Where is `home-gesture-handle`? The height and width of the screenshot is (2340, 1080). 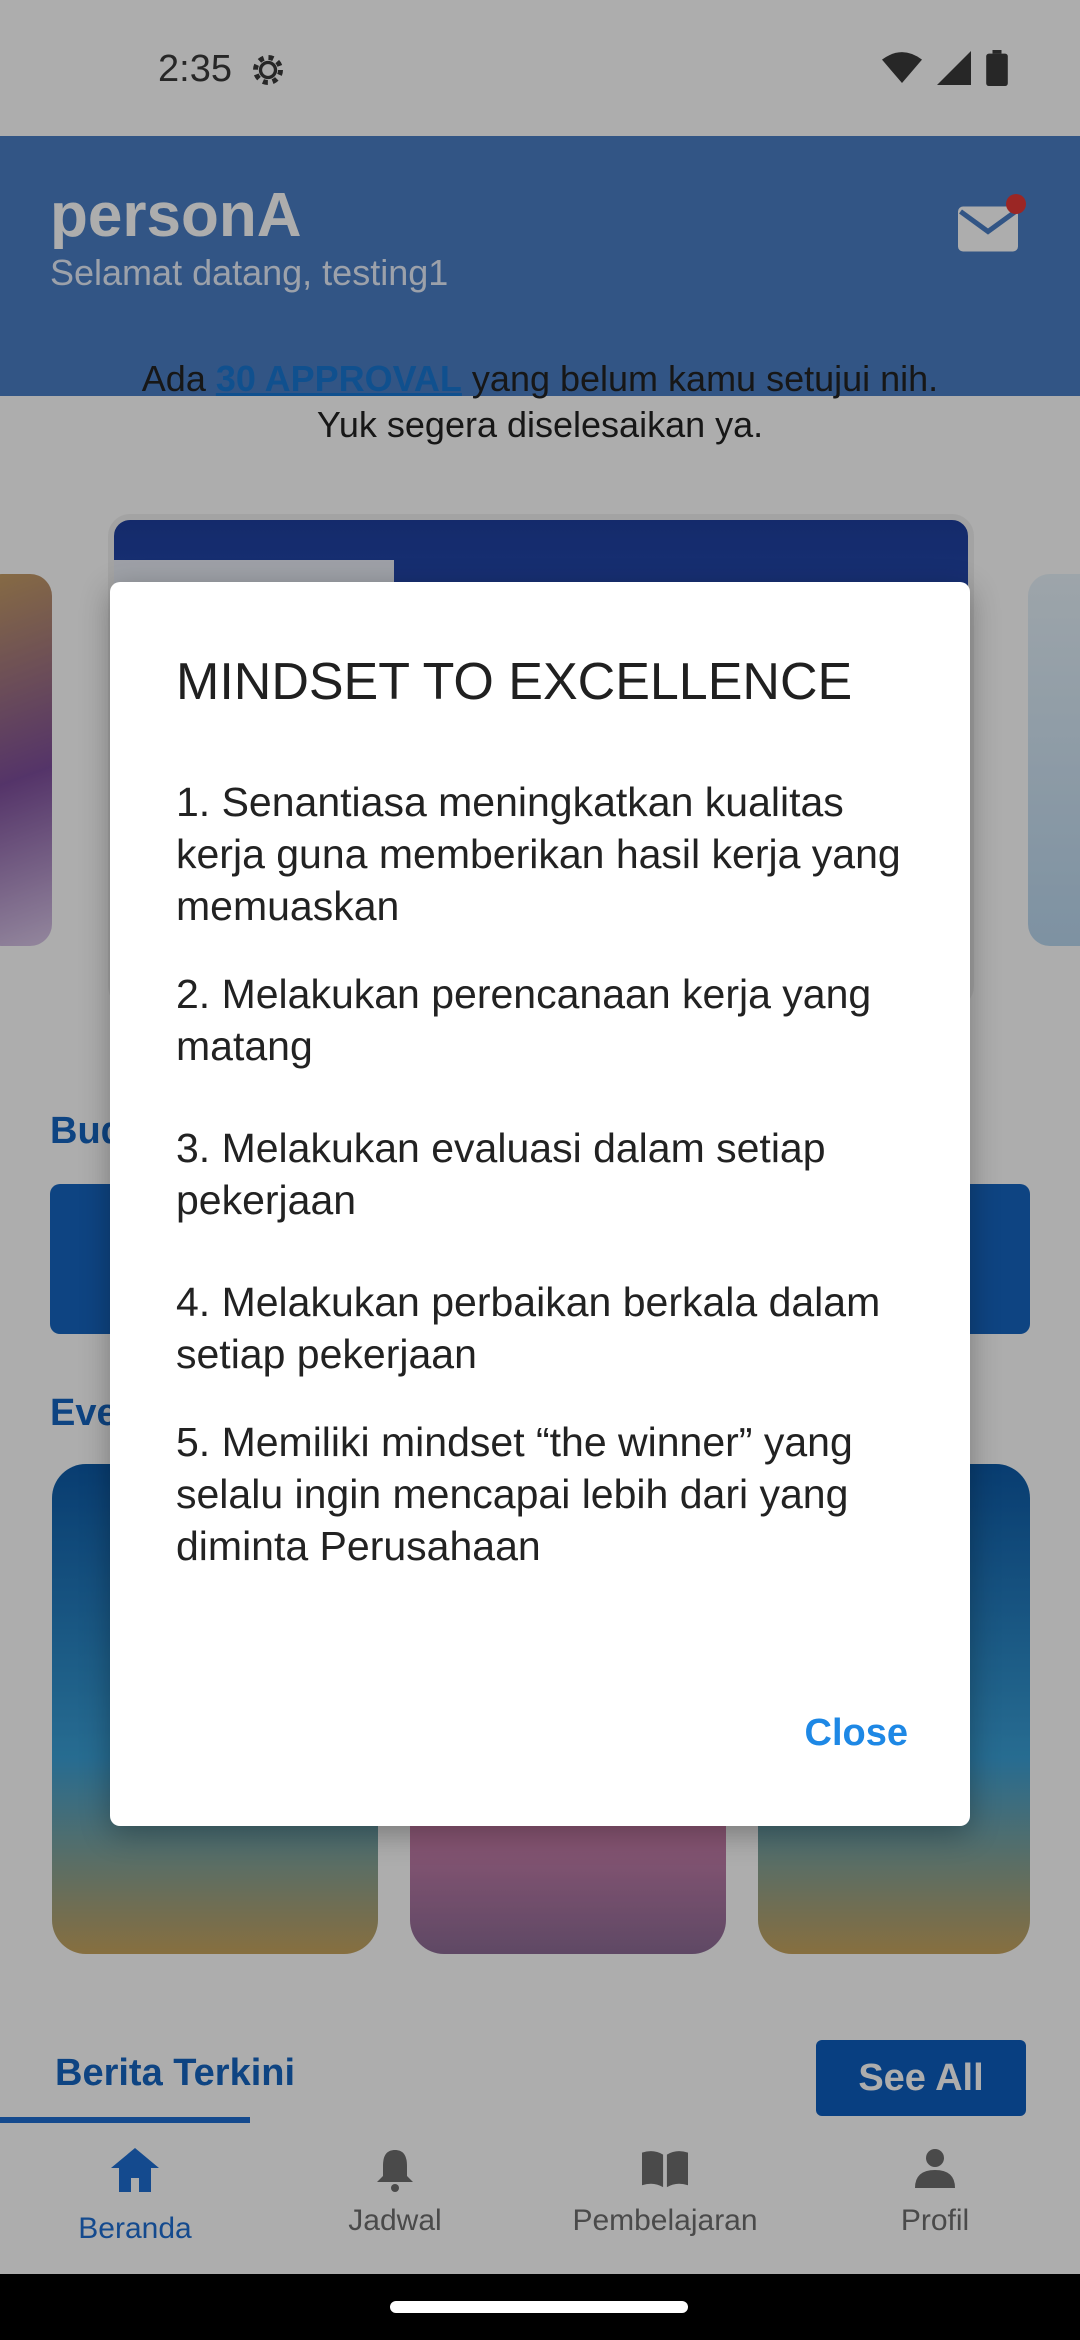 home-gesture-handle is located at coordinates (539, 2307).